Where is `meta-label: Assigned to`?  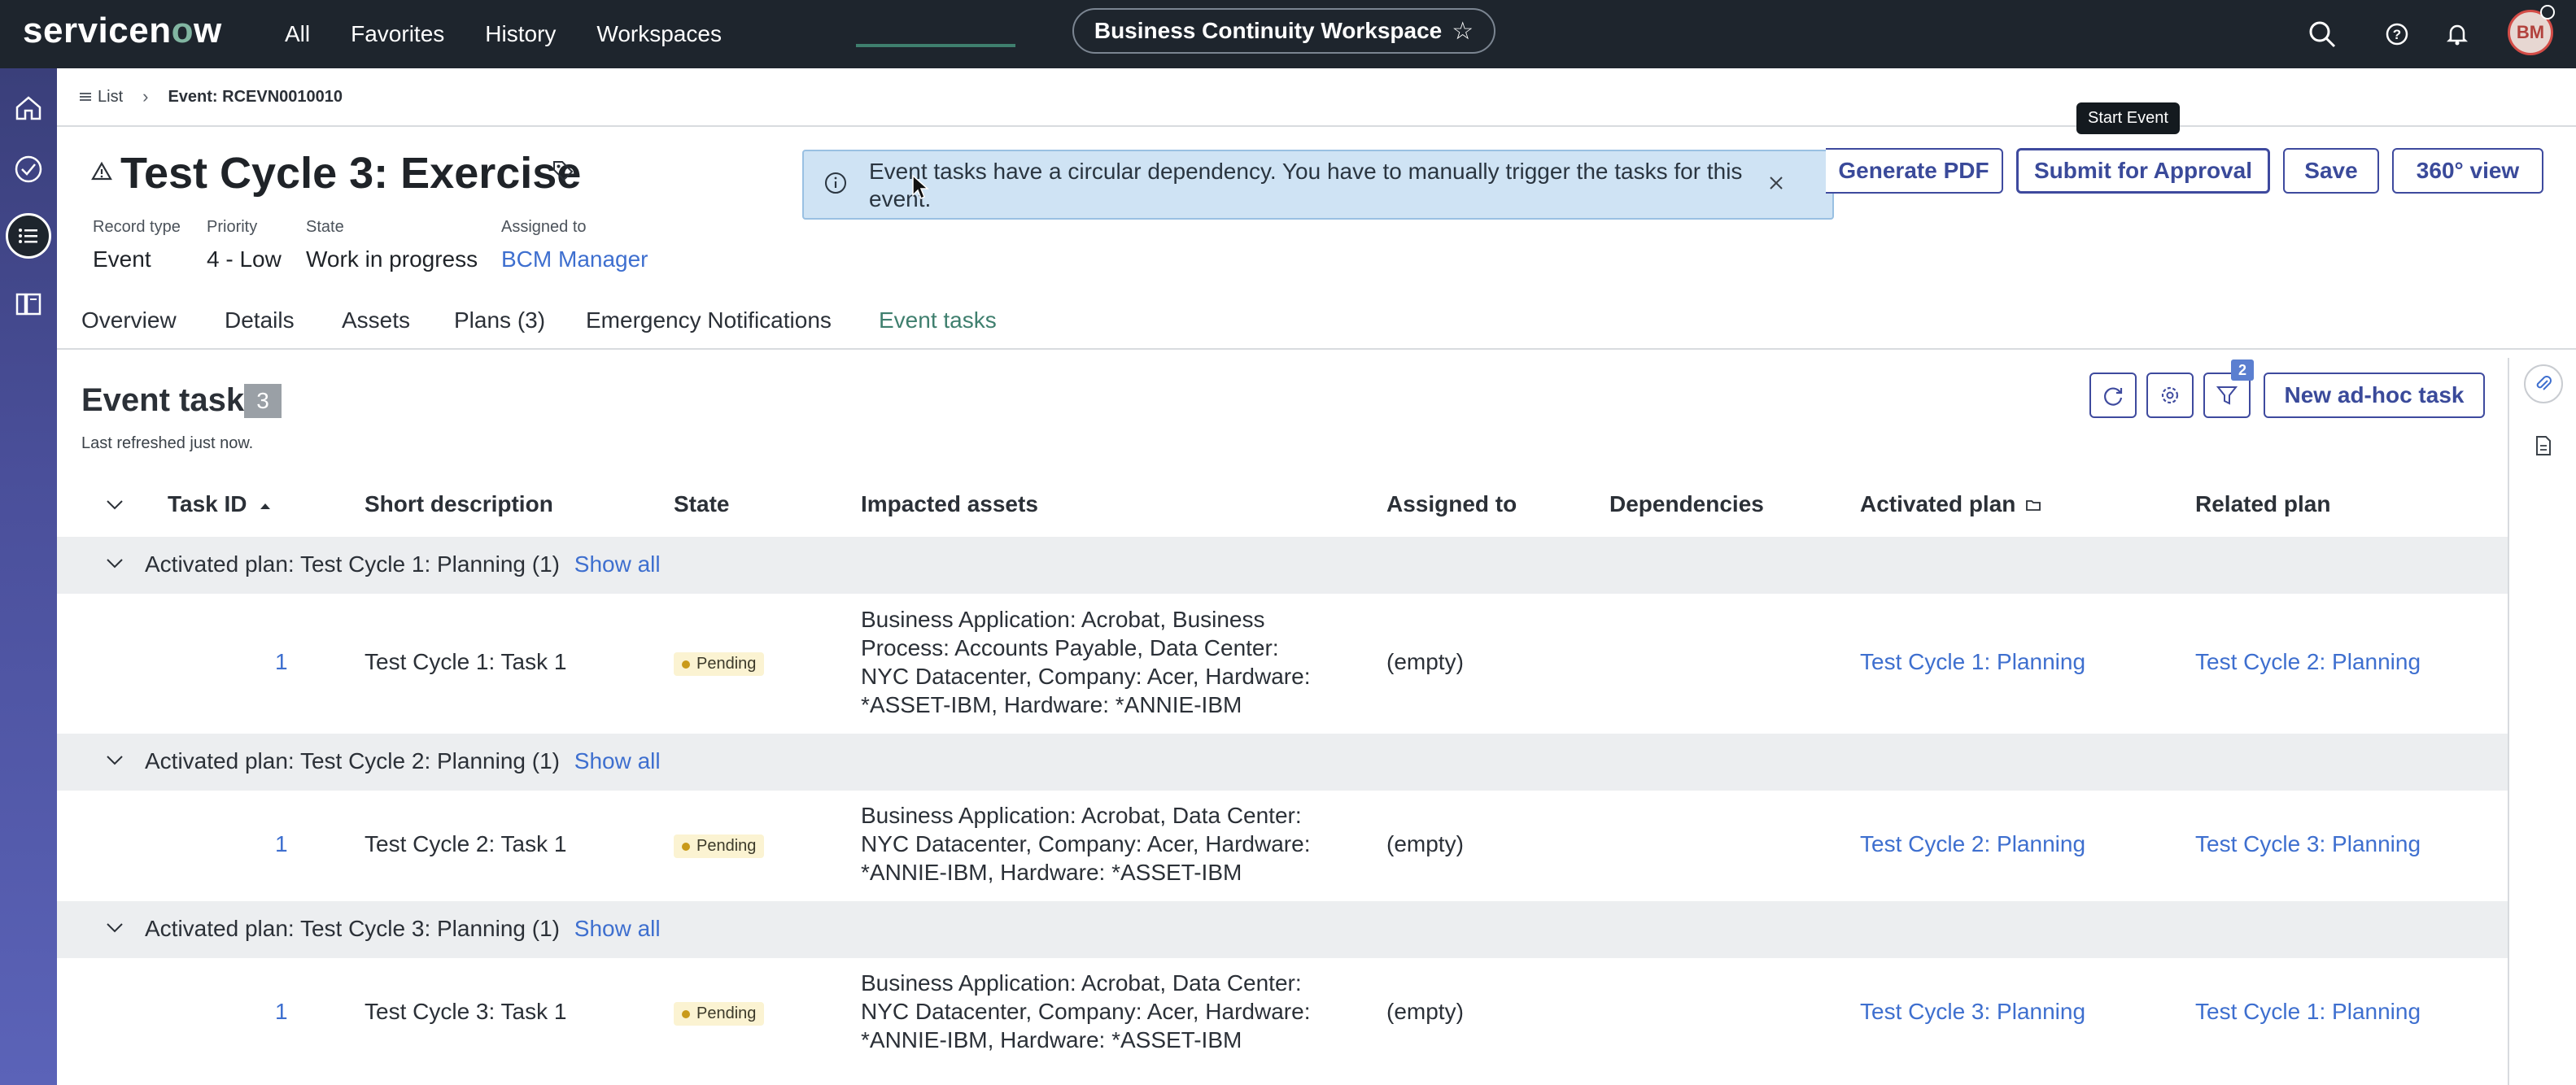
meta-label: Assigned to is located at coordinates (544, 227).